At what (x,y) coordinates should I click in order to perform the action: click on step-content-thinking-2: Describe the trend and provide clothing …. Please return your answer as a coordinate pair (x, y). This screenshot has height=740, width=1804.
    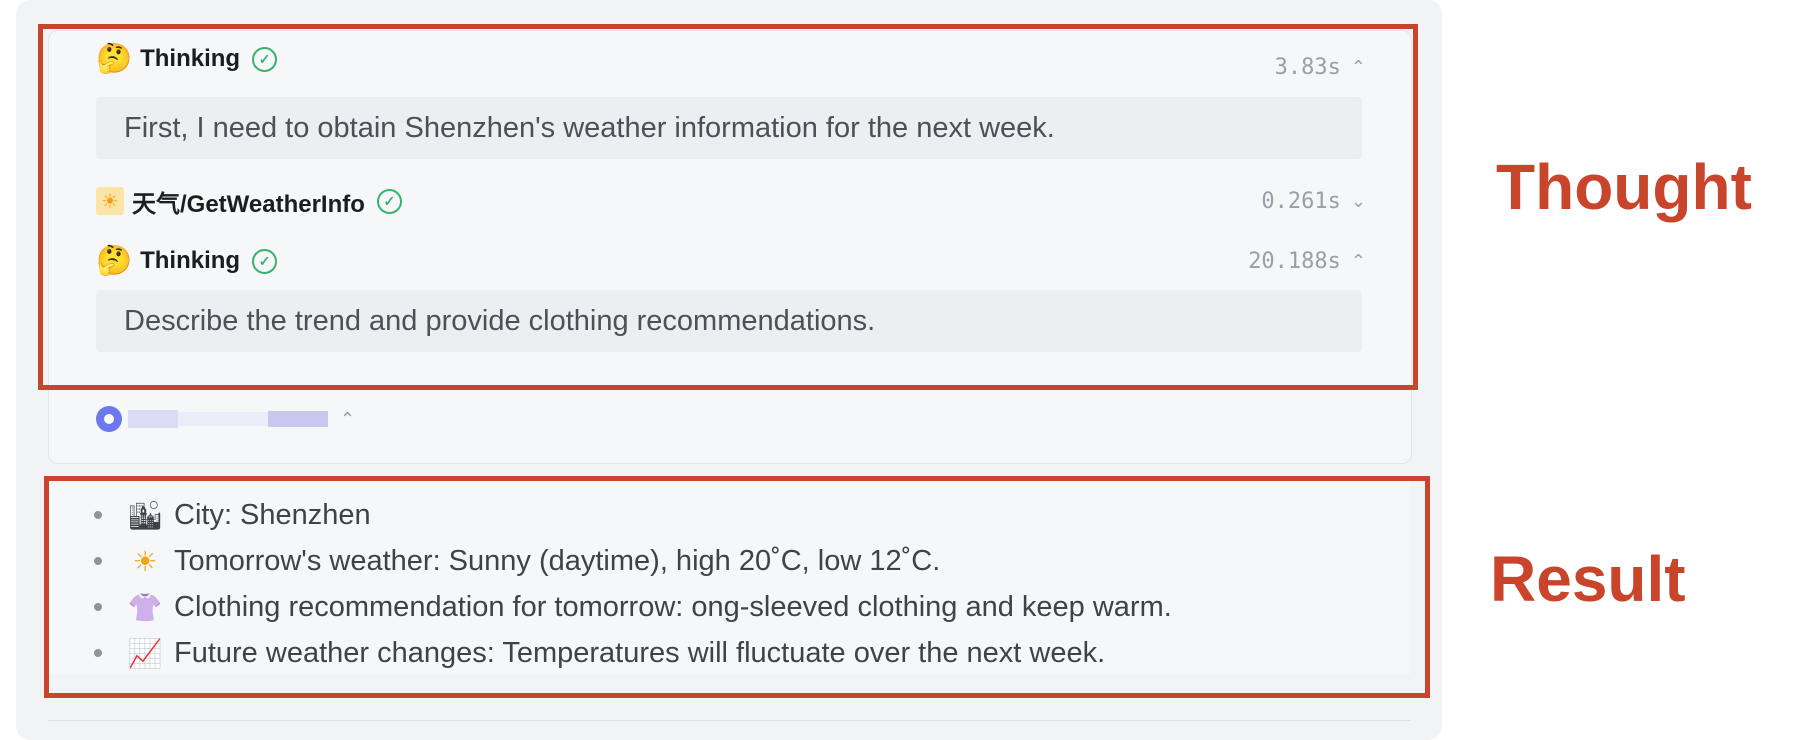
    Looking at the image, I should click on (729, 321).